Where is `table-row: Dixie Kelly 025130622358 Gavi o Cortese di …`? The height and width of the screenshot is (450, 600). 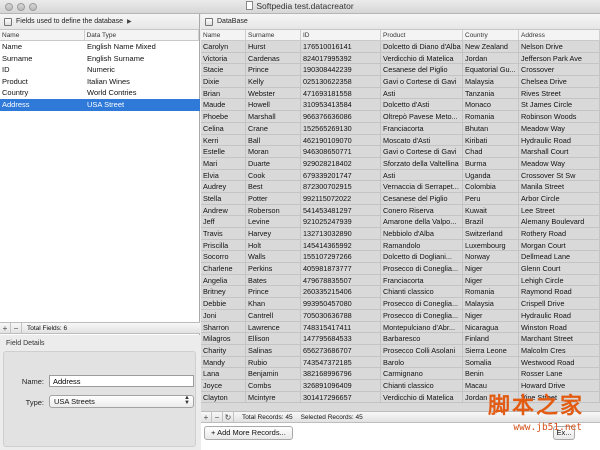 table-row: Dixie Kelly 025130622358 Gavi o Cortese di … is located at coordinates (400, 82).